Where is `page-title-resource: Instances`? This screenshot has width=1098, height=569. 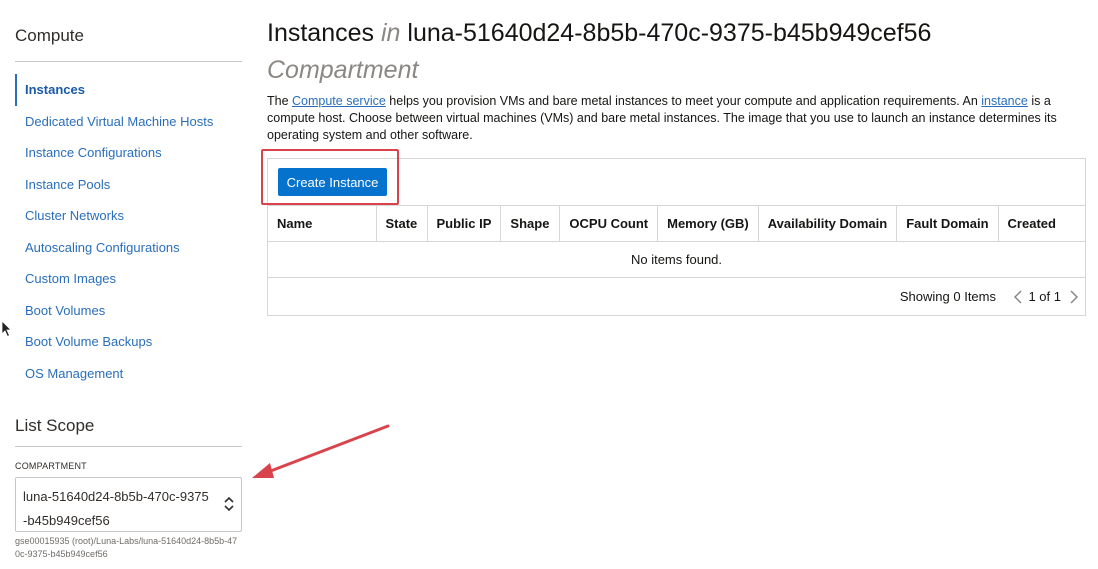 page-title-resource: Instances is located at coordinates (321, 33).